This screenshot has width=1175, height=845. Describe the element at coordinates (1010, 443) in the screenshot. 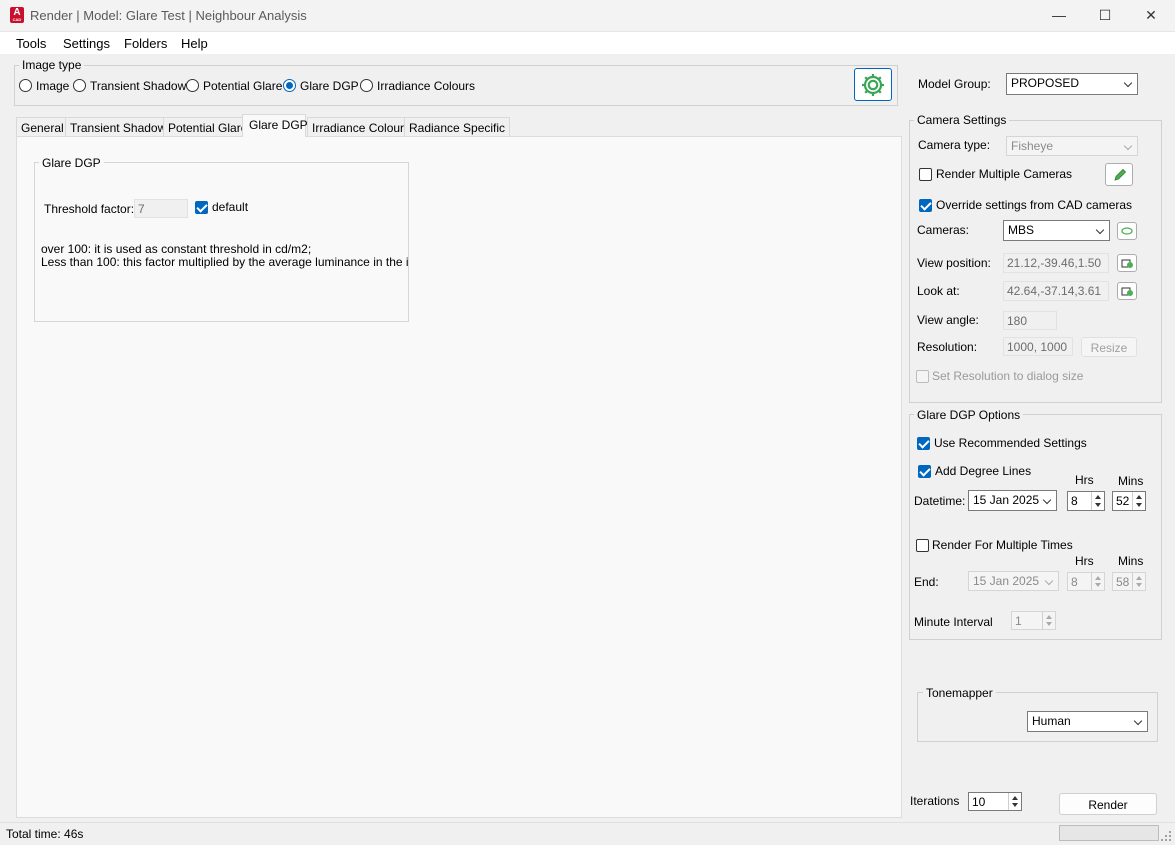

I see `use-recommended-label: Use Recommended Settings` at that location.